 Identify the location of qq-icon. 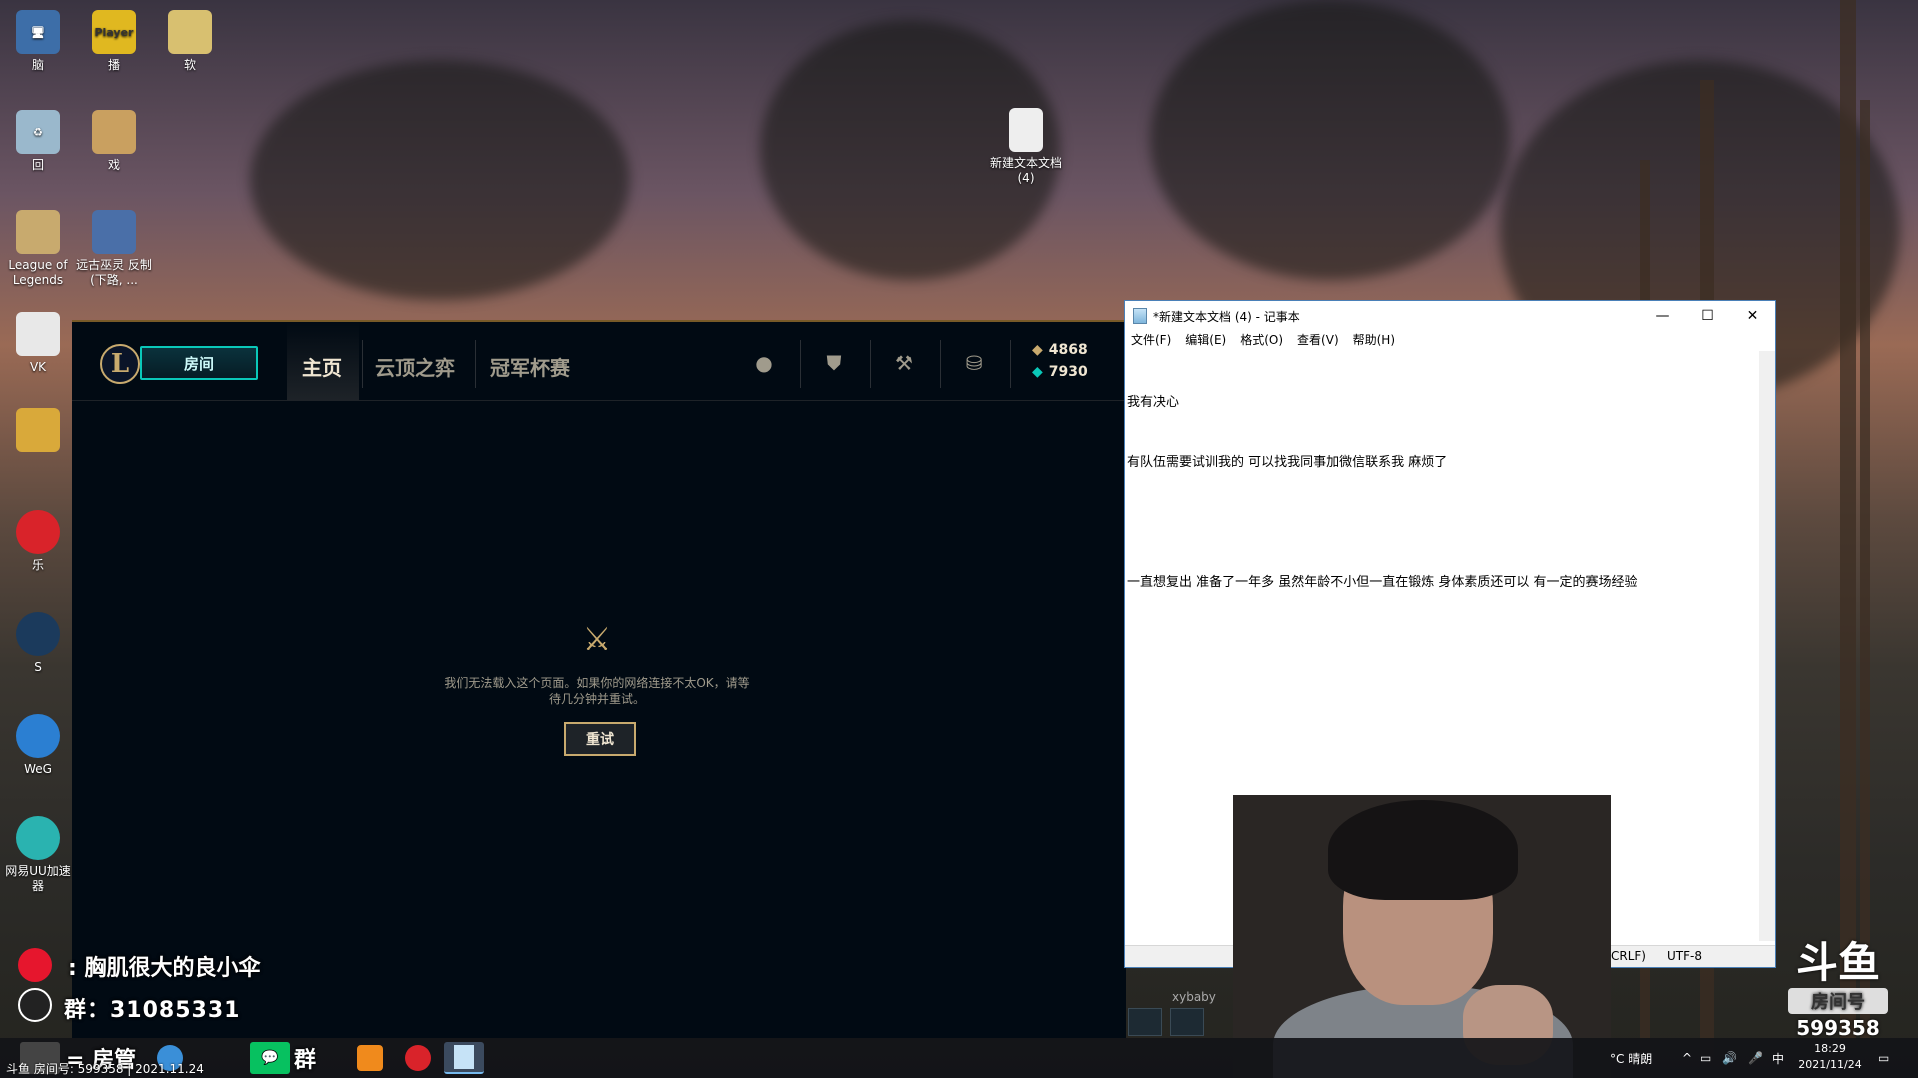
(35, 1005).